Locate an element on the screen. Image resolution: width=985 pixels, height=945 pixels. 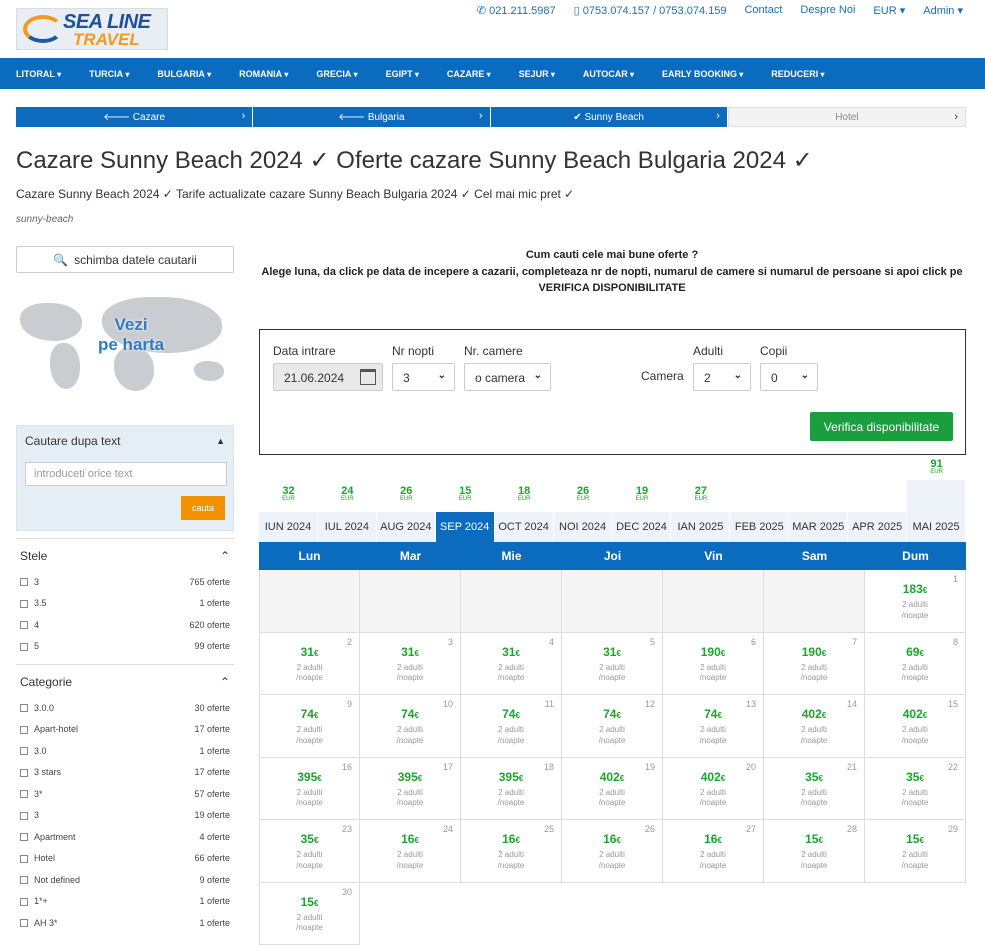
calendar-day-cell: 7190€2 adulti/noapte is located at coordinates (814, 664).